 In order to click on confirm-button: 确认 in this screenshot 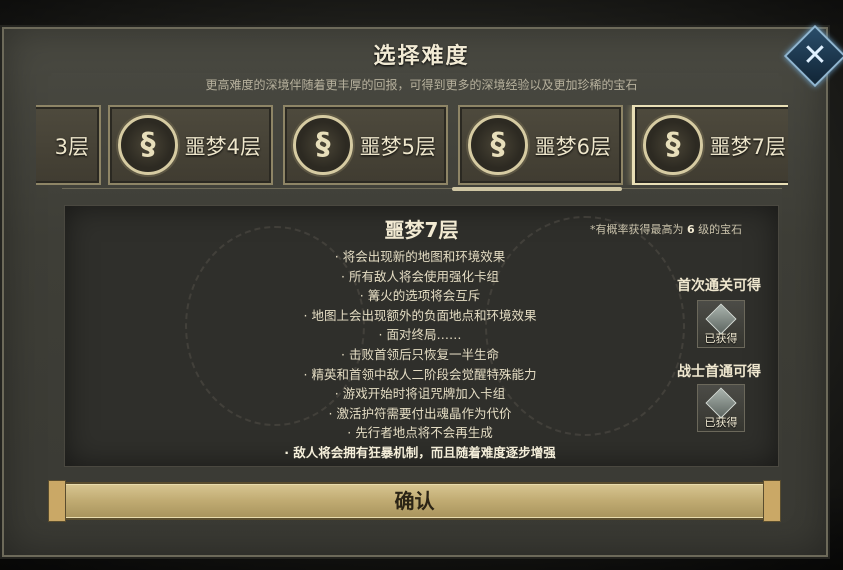, I will do `click(414, 501)`.